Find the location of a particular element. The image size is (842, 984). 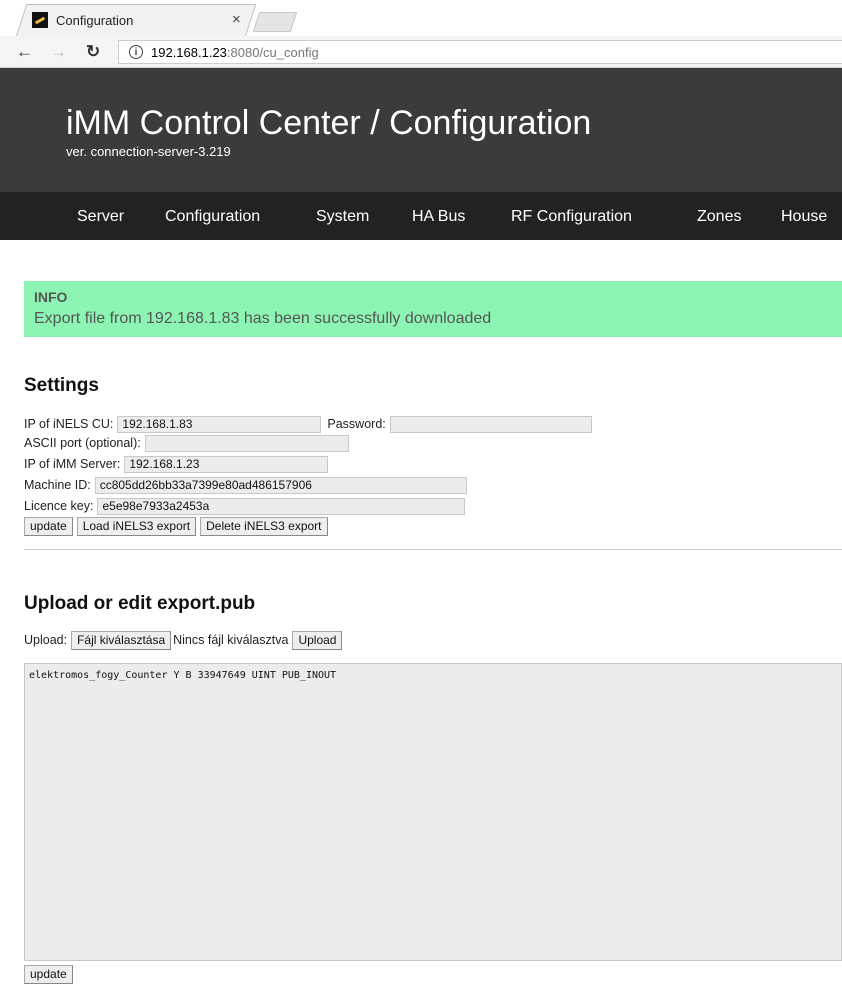

load-export-button: Load iNELS3 export is located at coordinates (136, 526).